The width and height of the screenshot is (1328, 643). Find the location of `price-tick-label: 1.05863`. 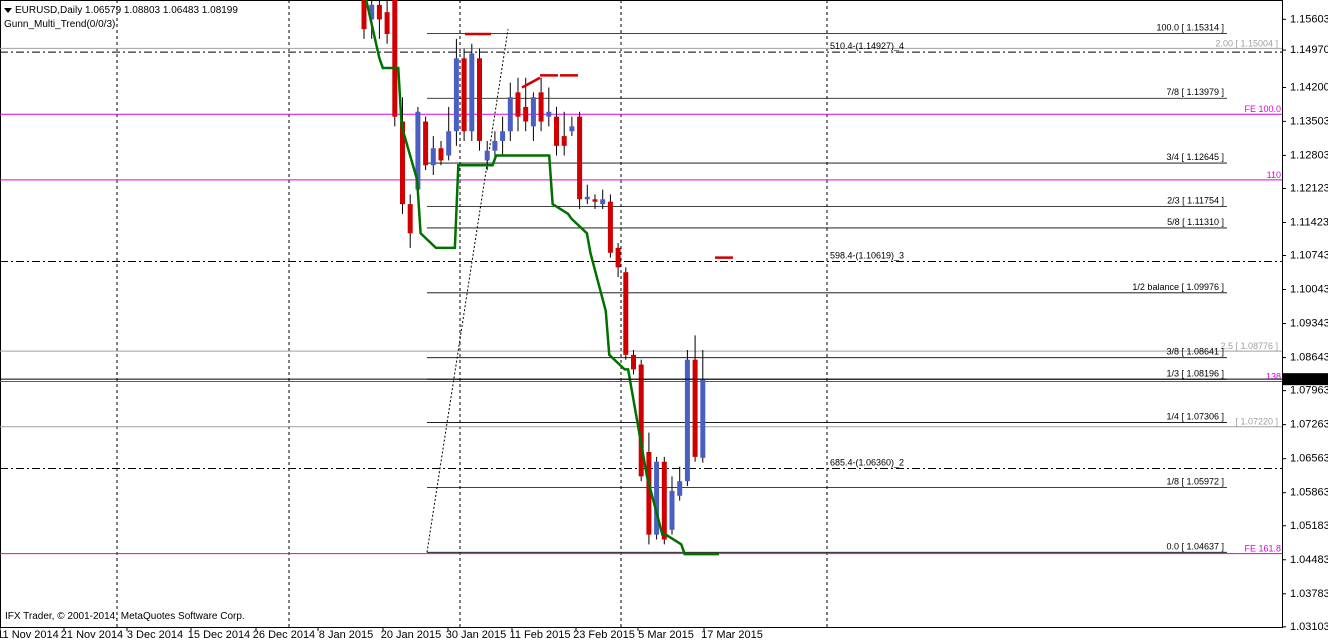

price-tick-label: 1.05863 is located at coordinates (1309, 493).